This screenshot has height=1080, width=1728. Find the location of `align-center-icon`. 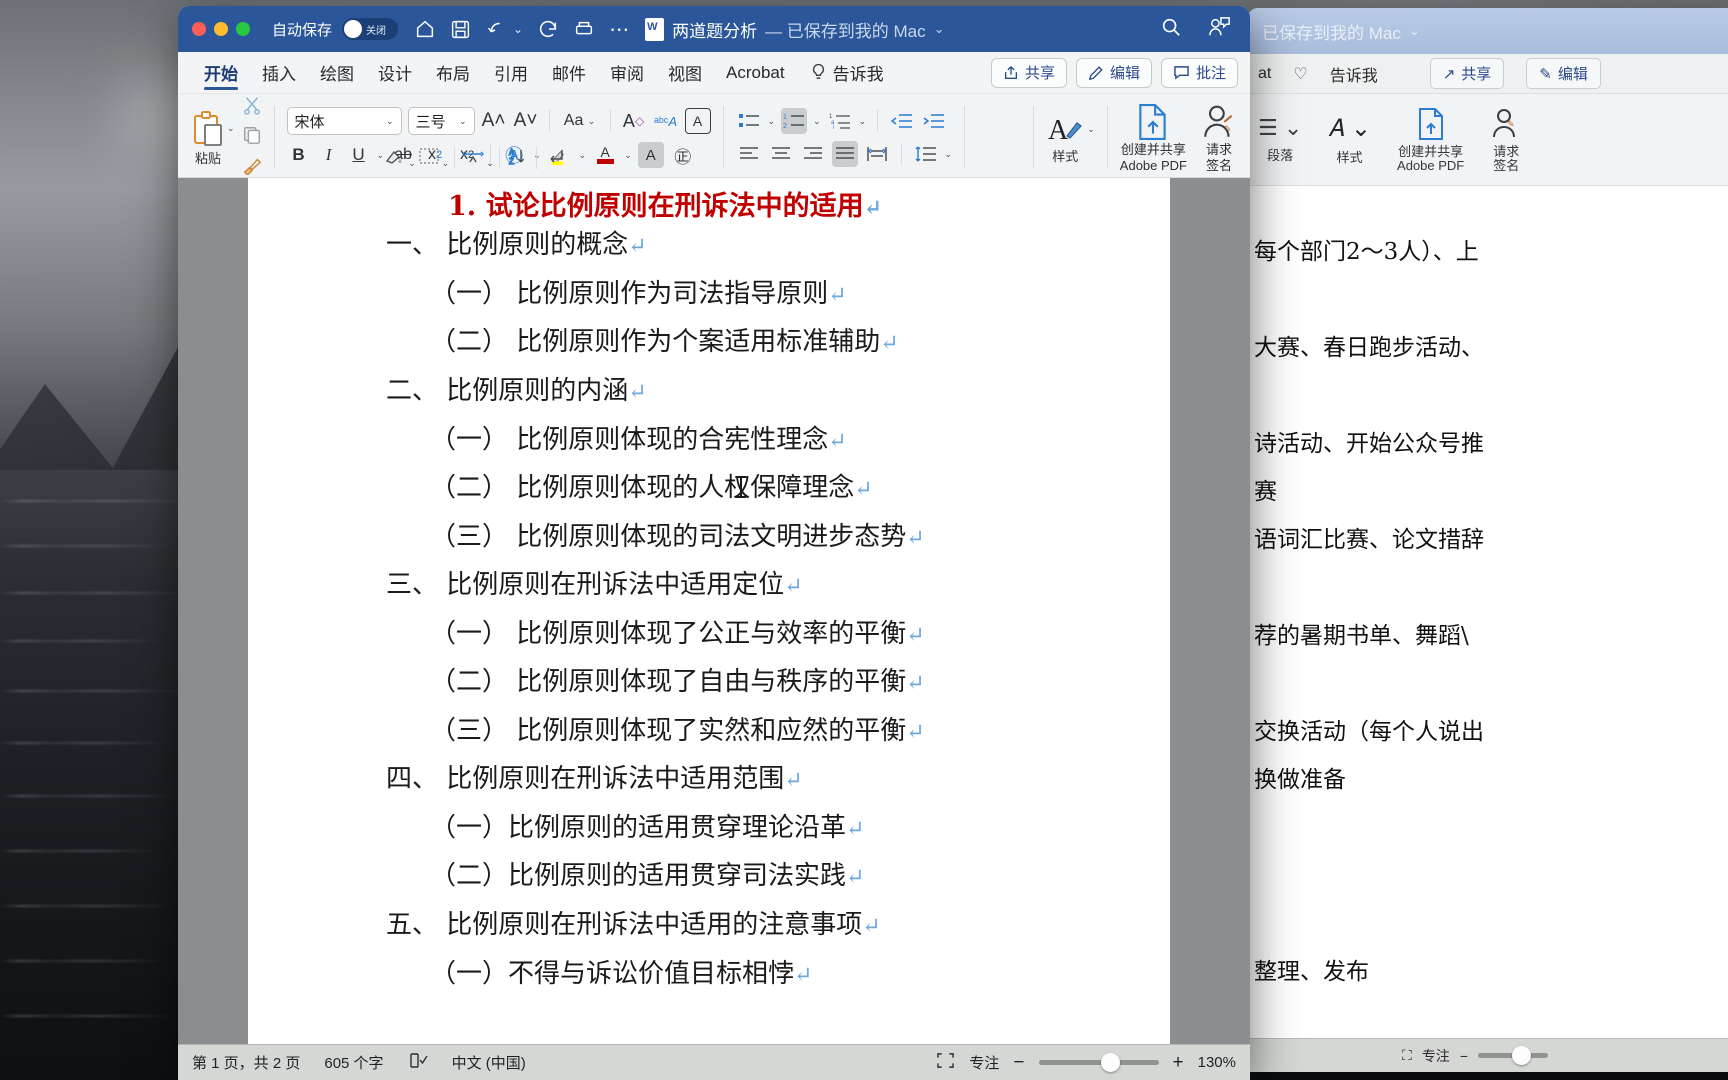

align-center-icon is located at coordinates (781, 154).